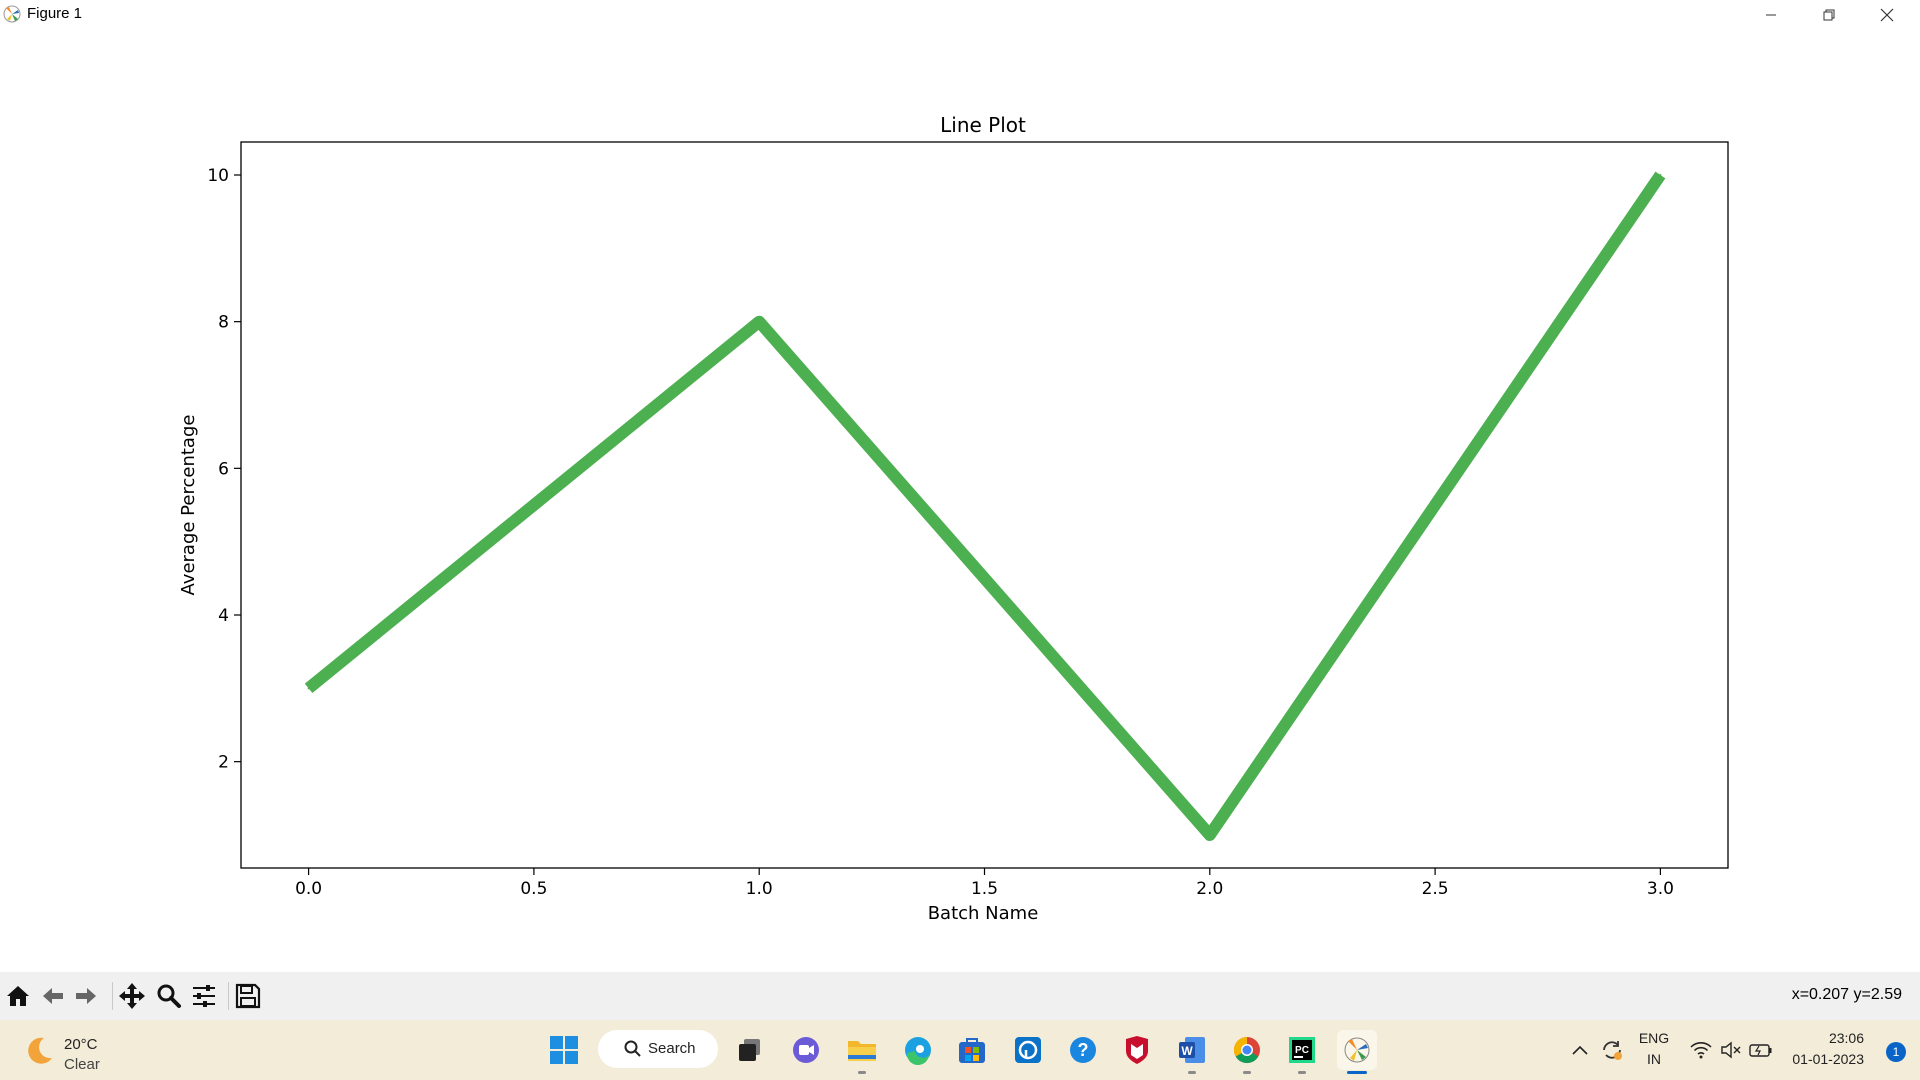 The width and height of the screenshot is (1920, 1080). I want to click on forward-button, so click(86, 996).